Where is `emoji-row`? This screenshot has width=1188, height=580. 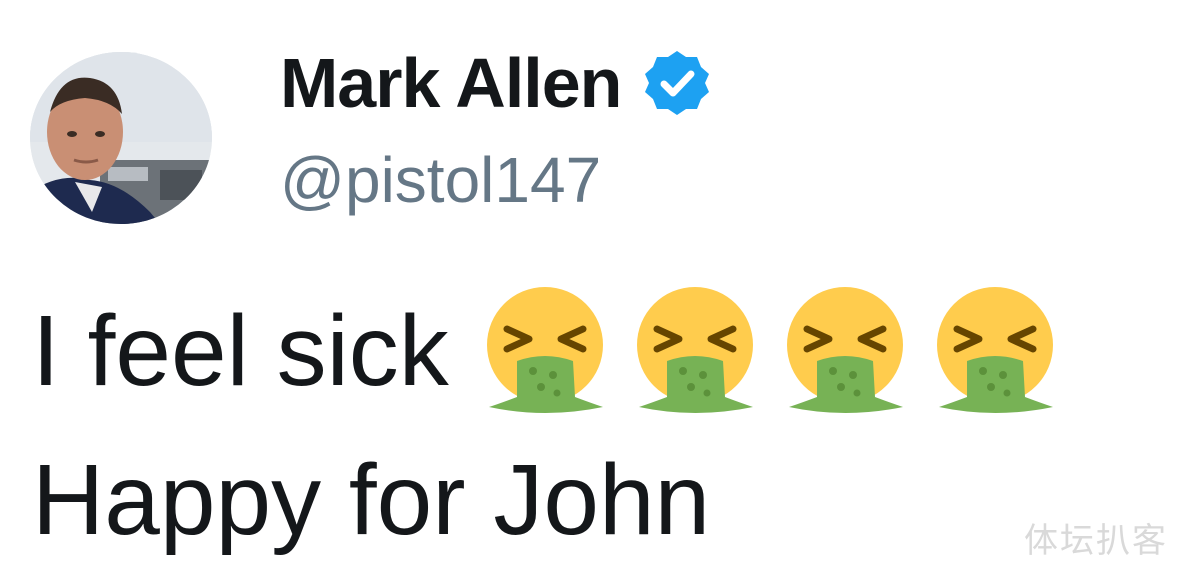
emoji-row is located at coordinates (770, 351).